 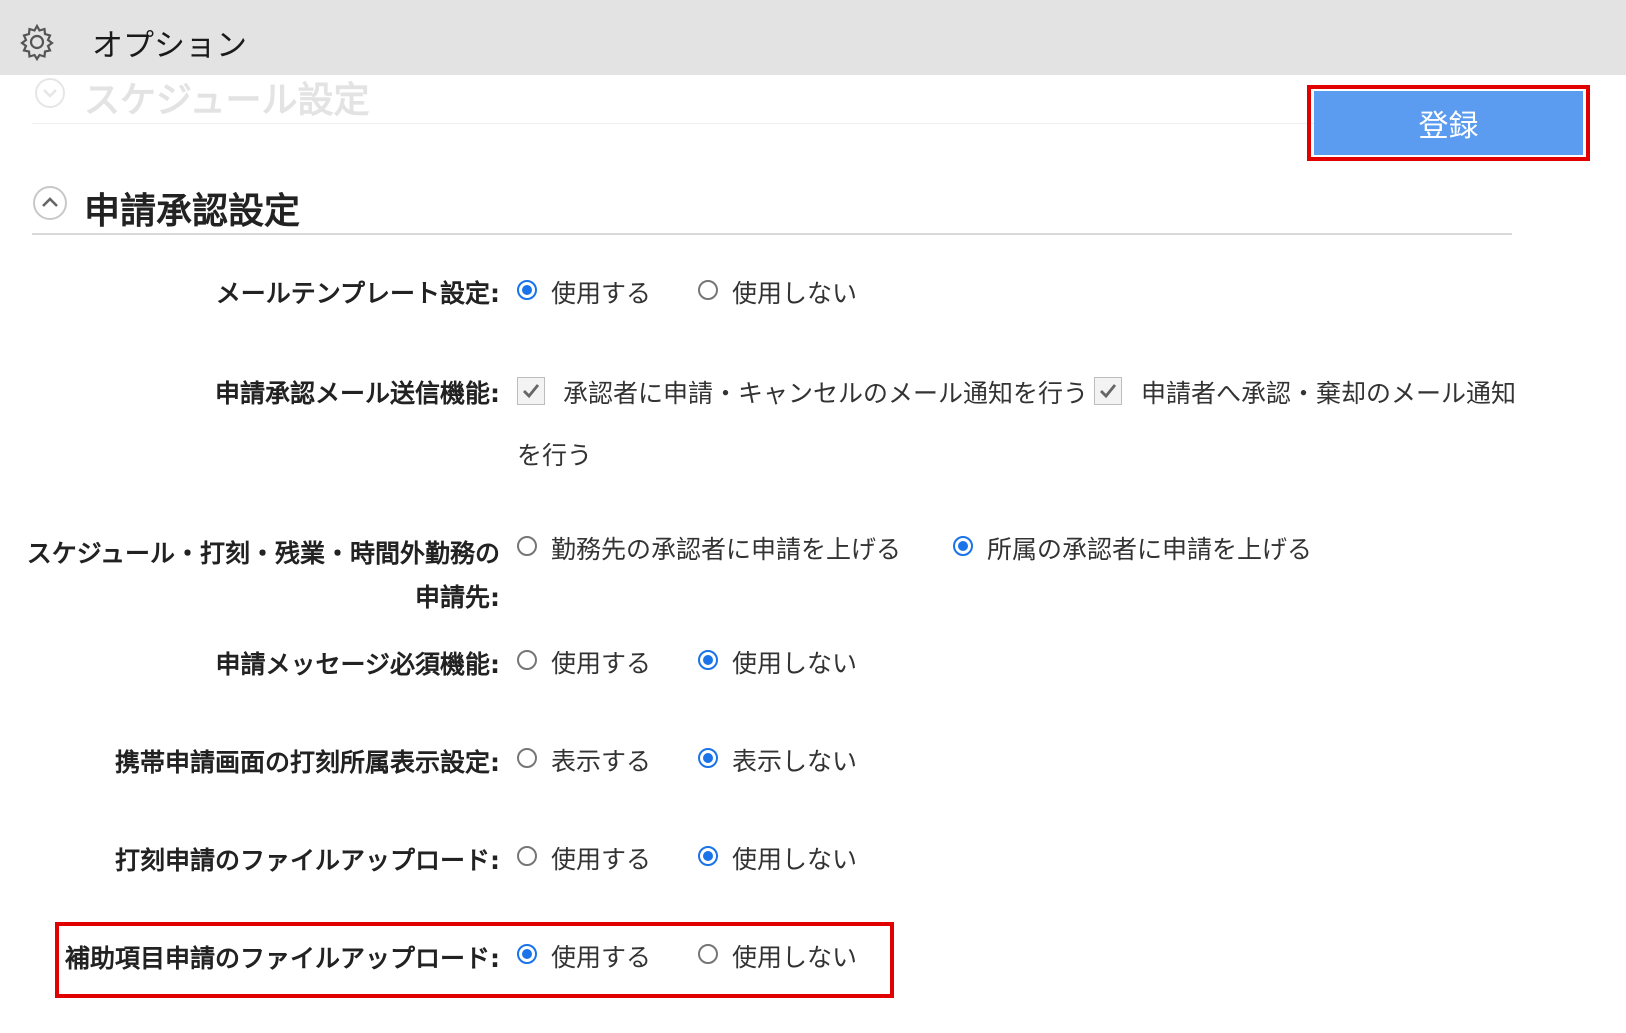 I want to click on apply-to-label-line1: スケジュール・打刻・残業・時間外勤務の, so click(x=263, y=553).